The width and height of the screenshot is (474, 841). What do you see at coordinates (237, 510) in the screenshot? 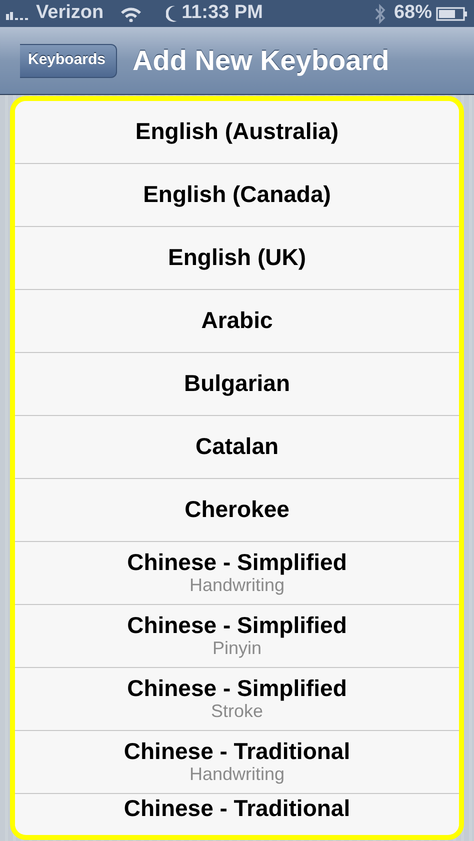
I see `keyboard-name: Cherokee` at bounding box center [237, 510].